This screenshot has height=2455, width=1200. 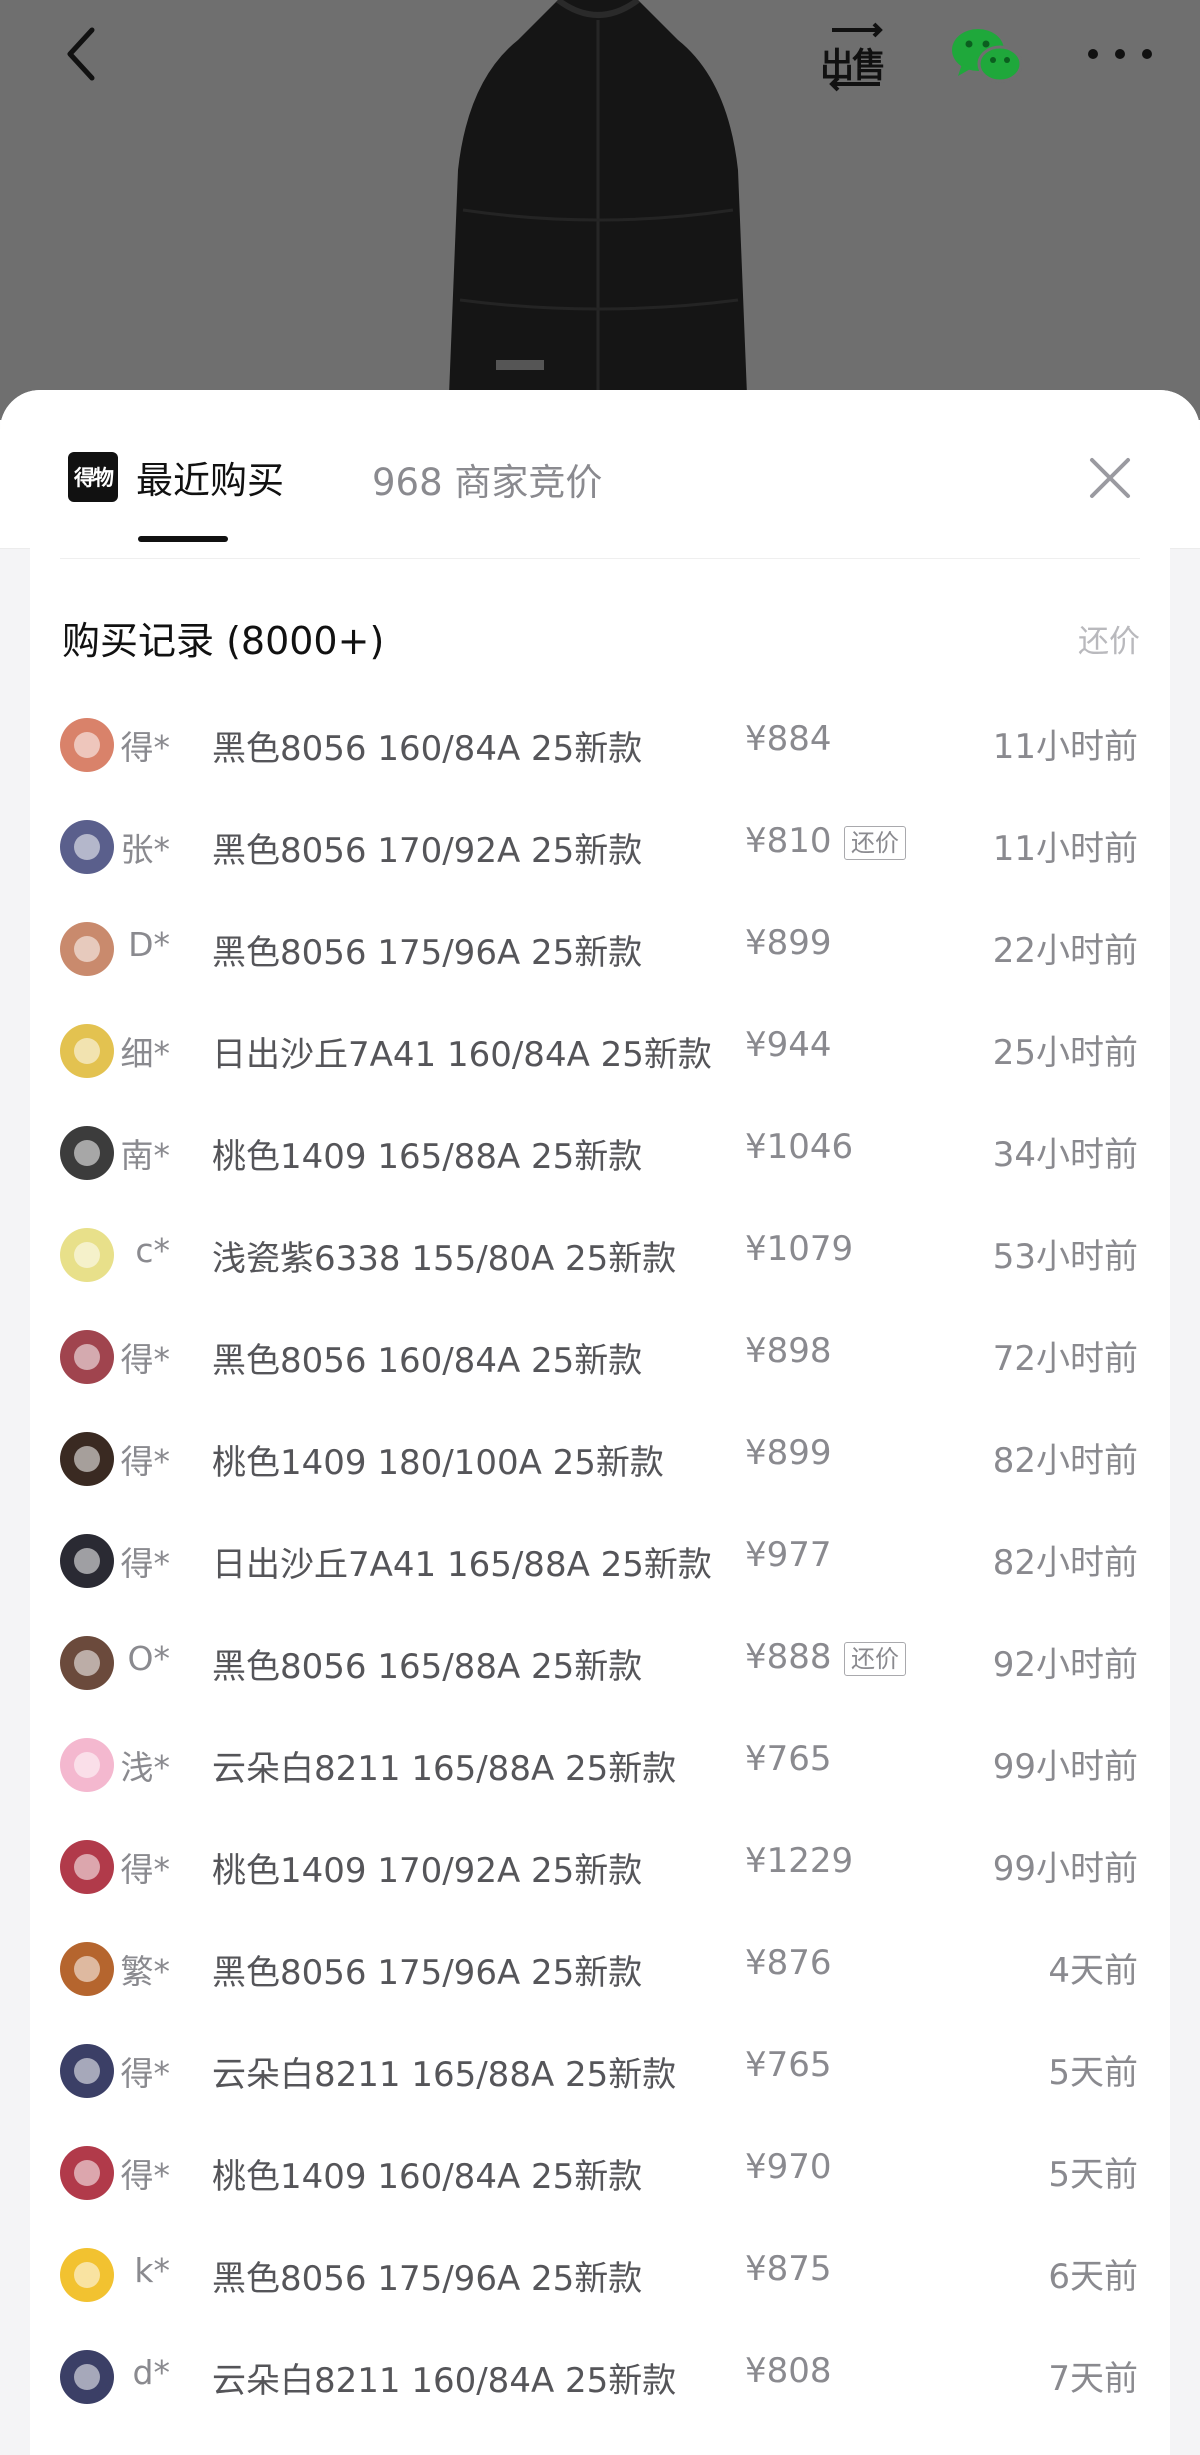 What do you see at coordinates (1065, 1053) in the screenshot?
I see `purchase-time: 25小时前` at bounding box center [1065, 1053].